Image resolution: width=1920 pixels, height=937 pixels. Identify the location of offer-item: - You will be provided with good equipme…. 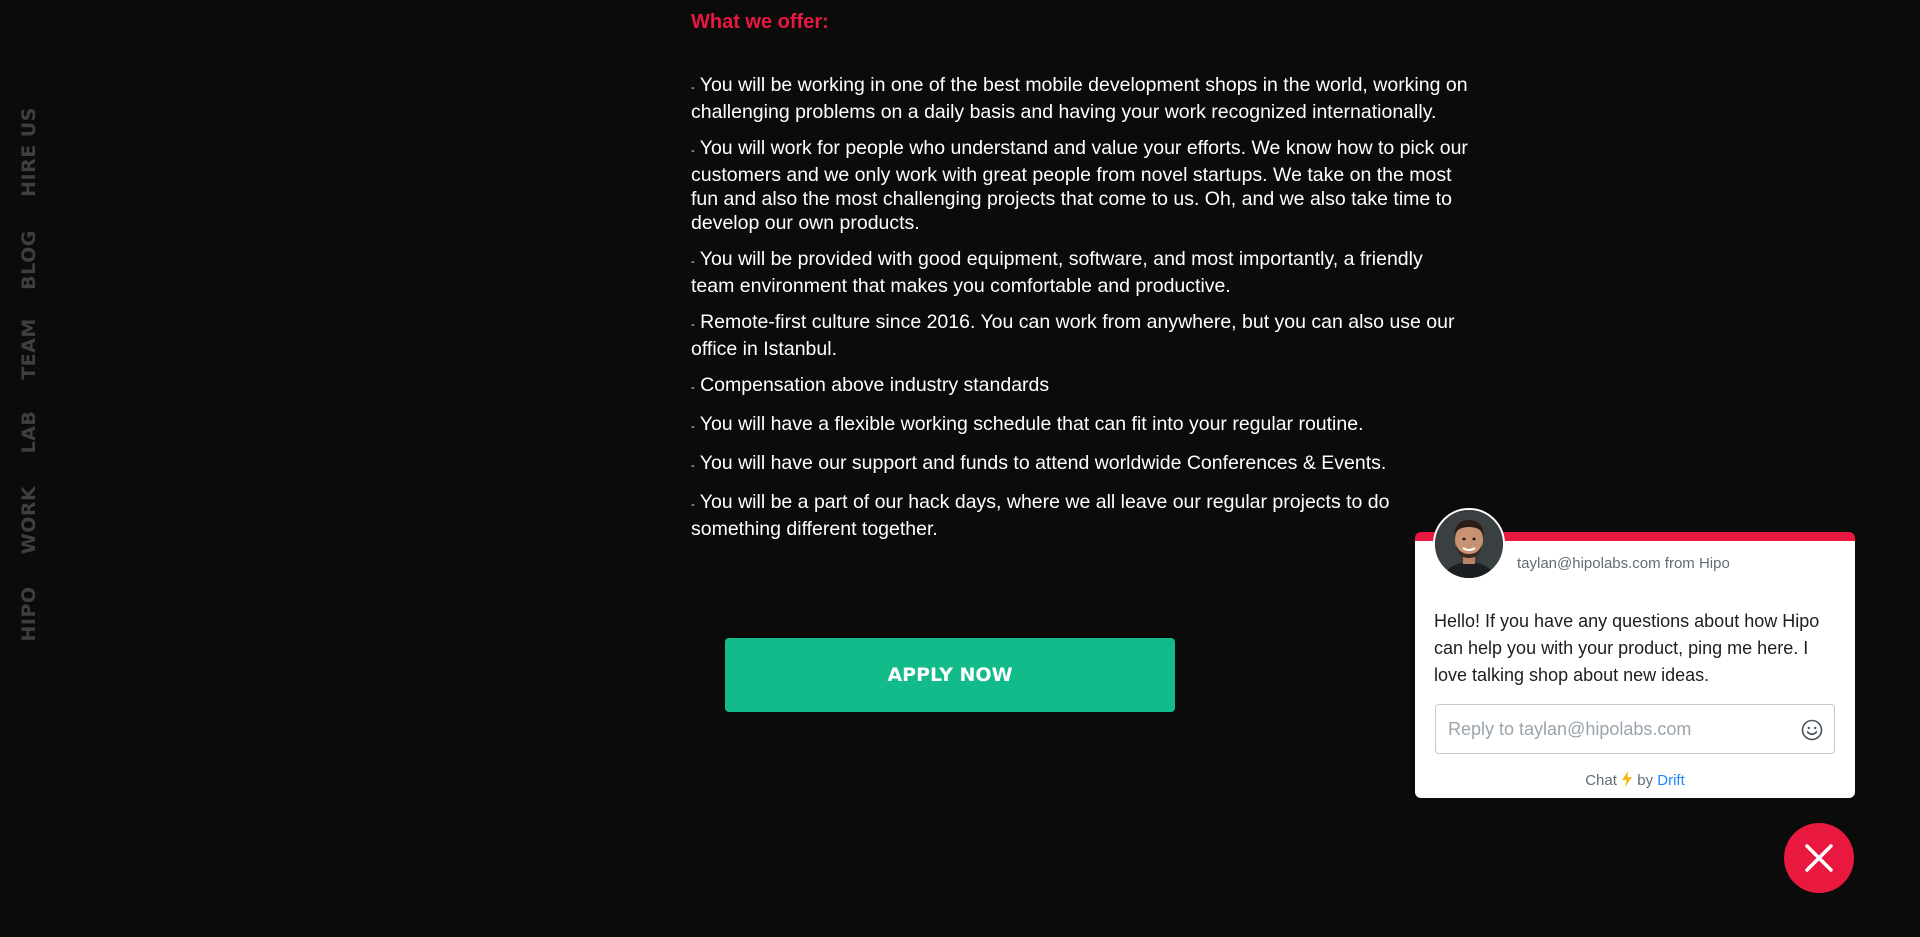
(1081, 272).